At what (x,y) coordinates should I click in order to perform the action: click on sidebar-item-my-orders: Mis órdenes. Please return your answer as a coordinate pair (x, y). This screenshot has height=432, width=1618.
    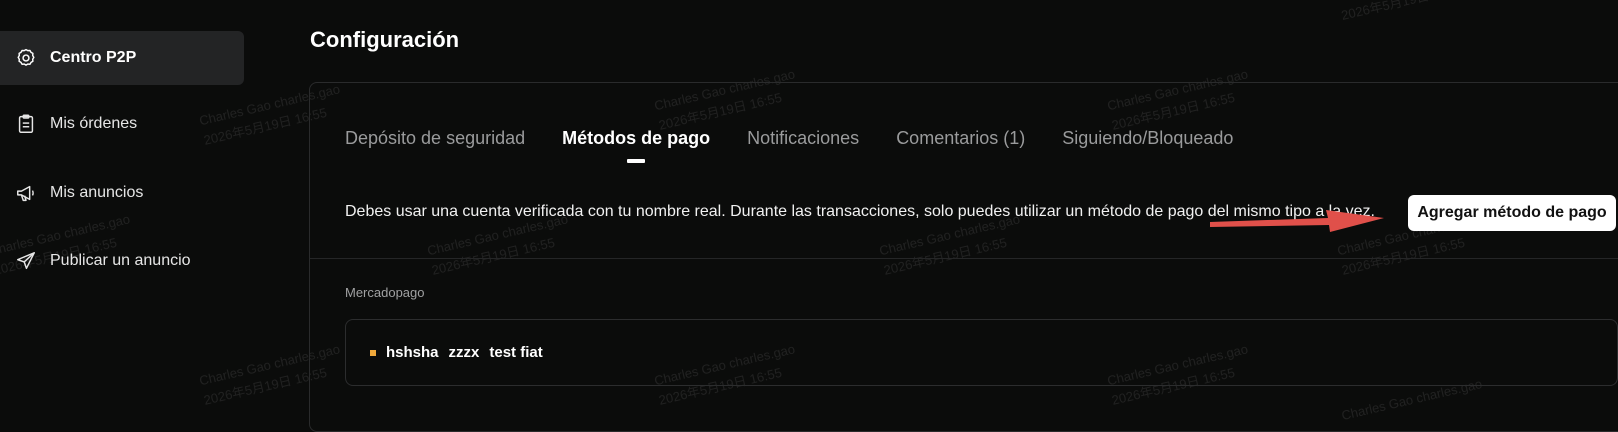
    Looking at the image, I should click on (122, 124).